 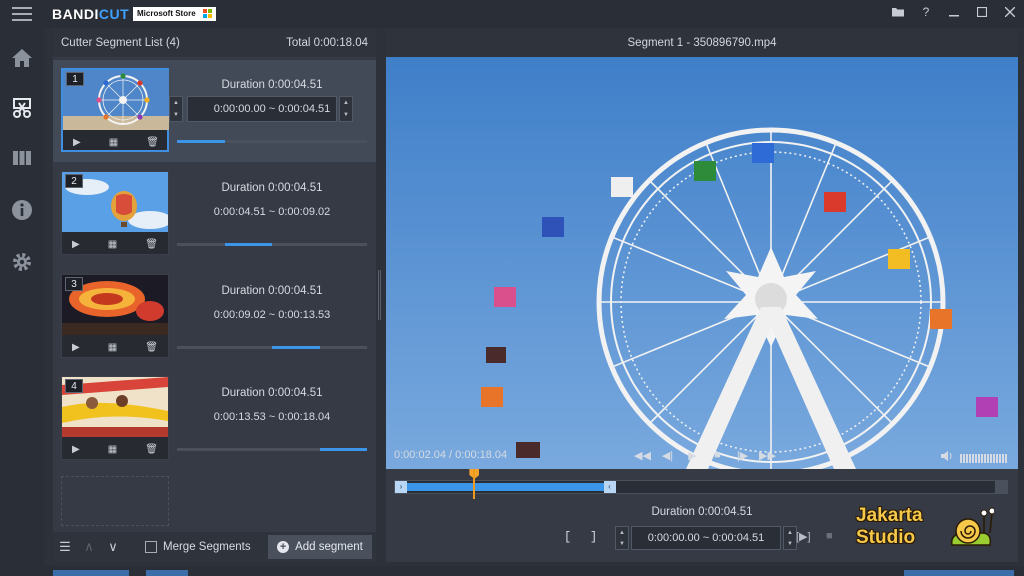 I want to click on previous-frame-icon: ◀|, so click(x=667, y=455).